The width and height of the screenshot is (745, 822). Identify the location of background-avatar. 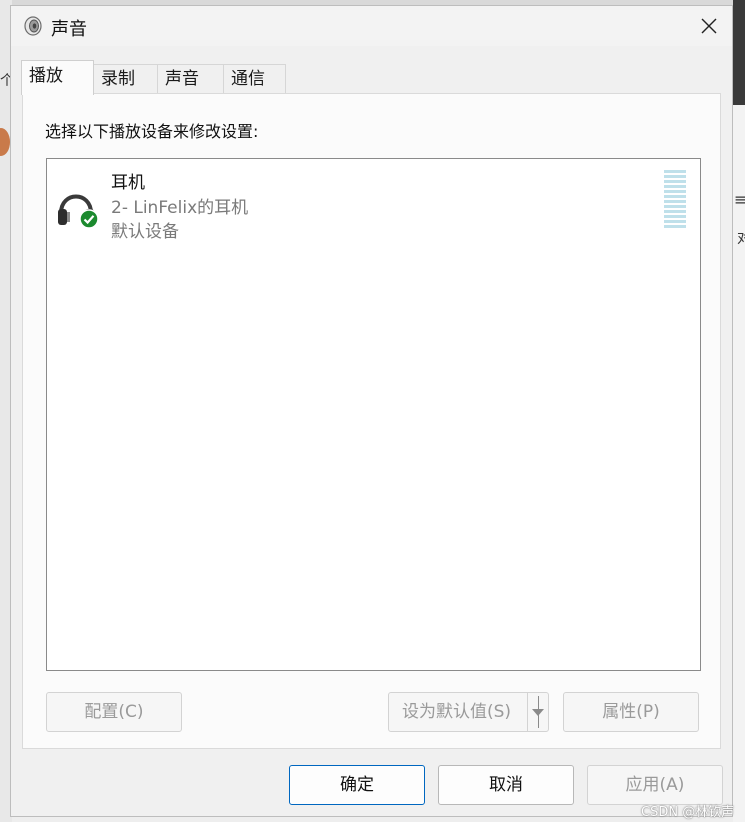
(5, 142).